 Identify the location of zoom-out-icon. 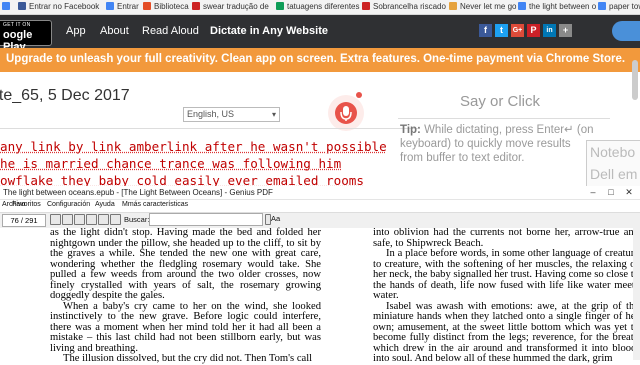
(91, 219).